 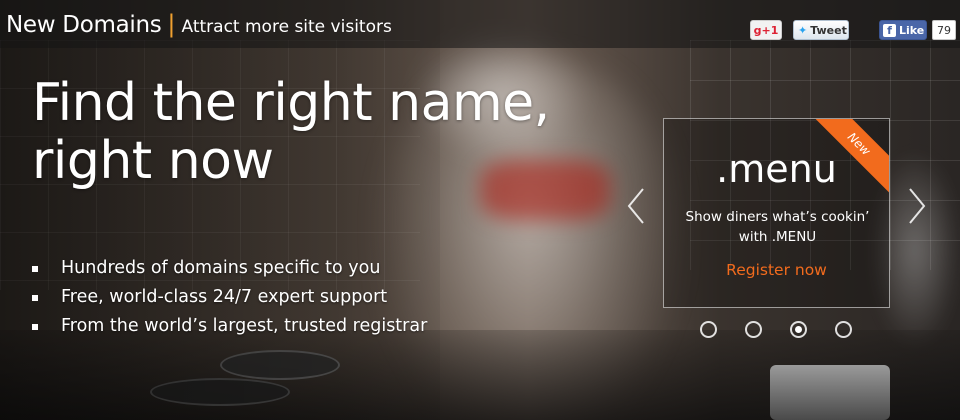 I want to click on chevron-left-icon, so click(x=635, y=206).